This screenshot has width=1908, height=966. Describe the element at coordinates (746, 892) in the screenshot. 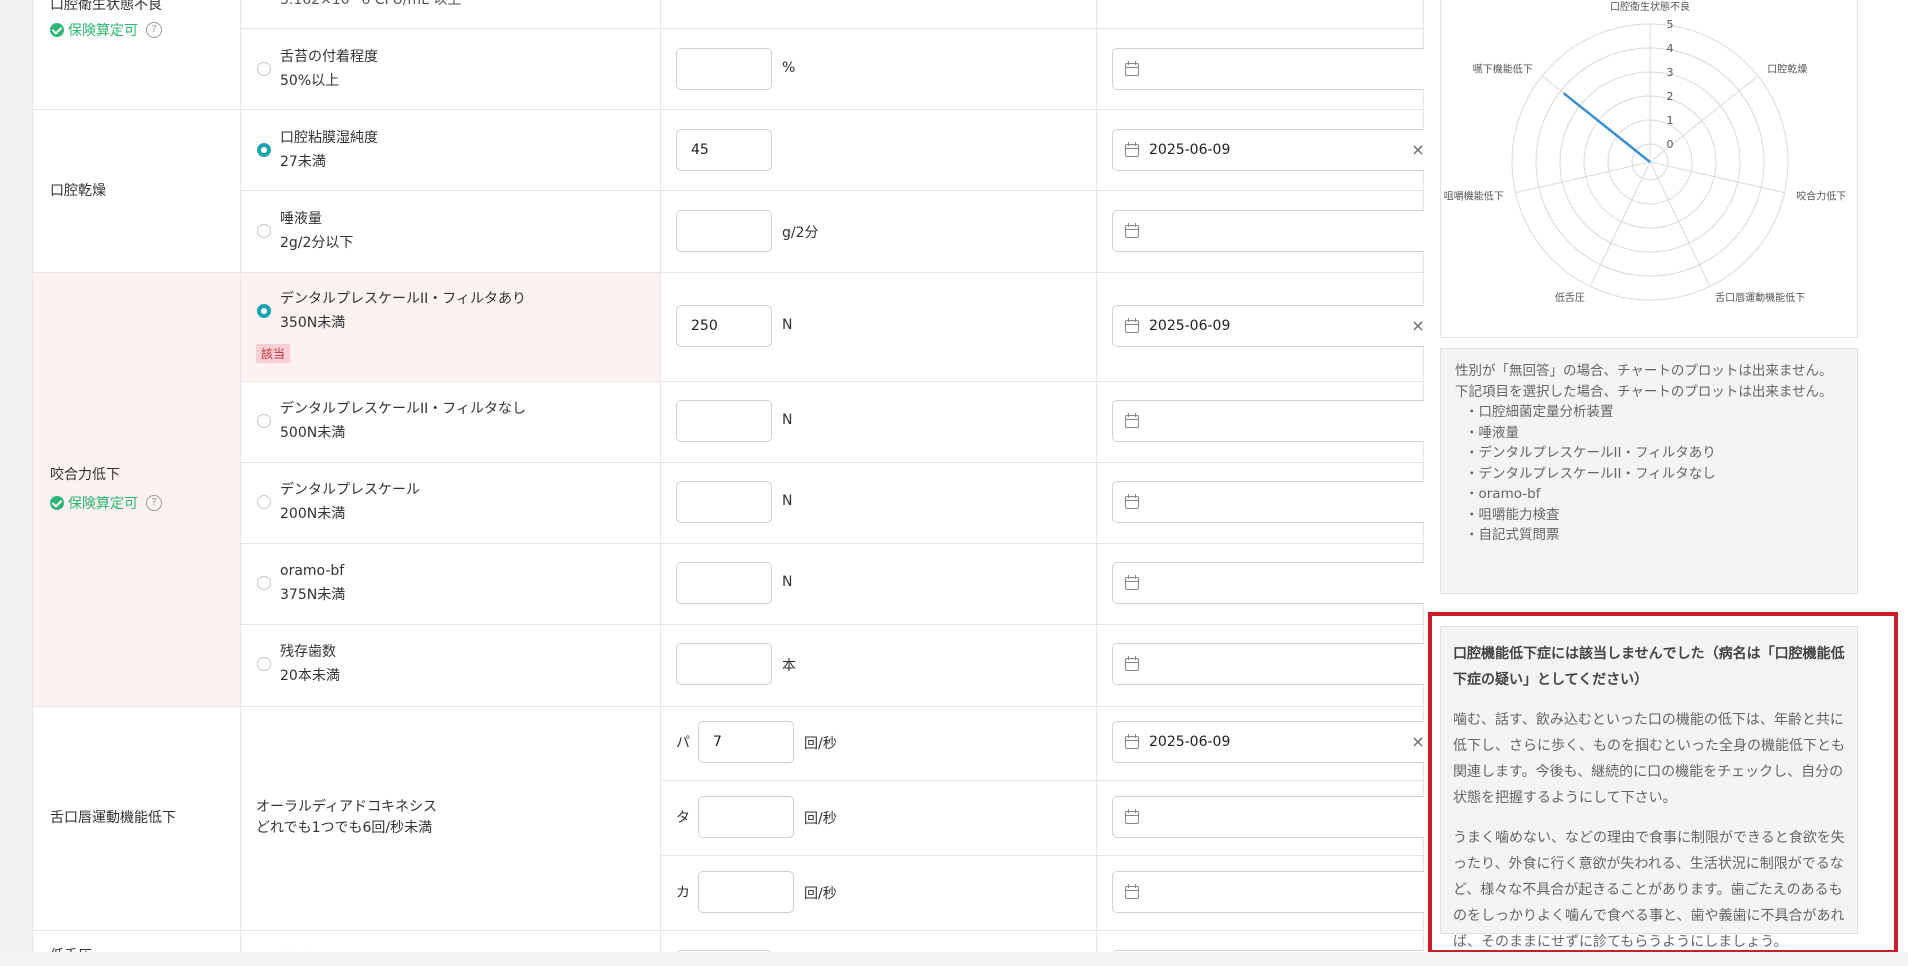

I see `value-input-ka` at that location.